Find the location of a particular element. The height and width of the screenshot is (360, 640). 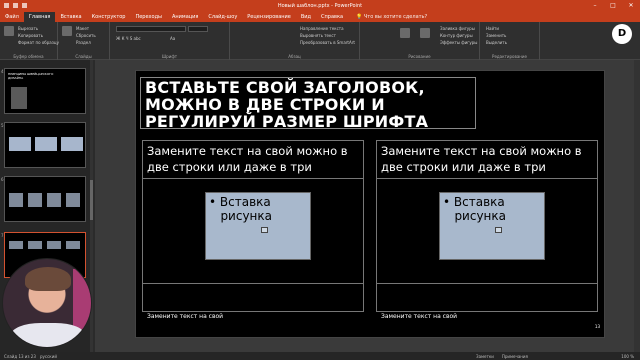

font-style-buttons: Ж К Ч S abc is located at coordinates (128, 38).